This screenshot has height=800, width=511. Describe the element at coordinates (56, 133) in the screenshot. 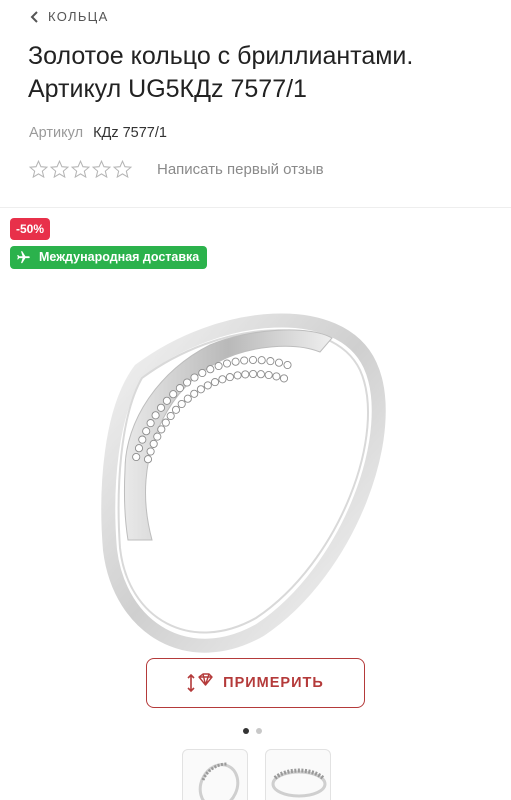

I see `sku-label: Артикул` at that location.